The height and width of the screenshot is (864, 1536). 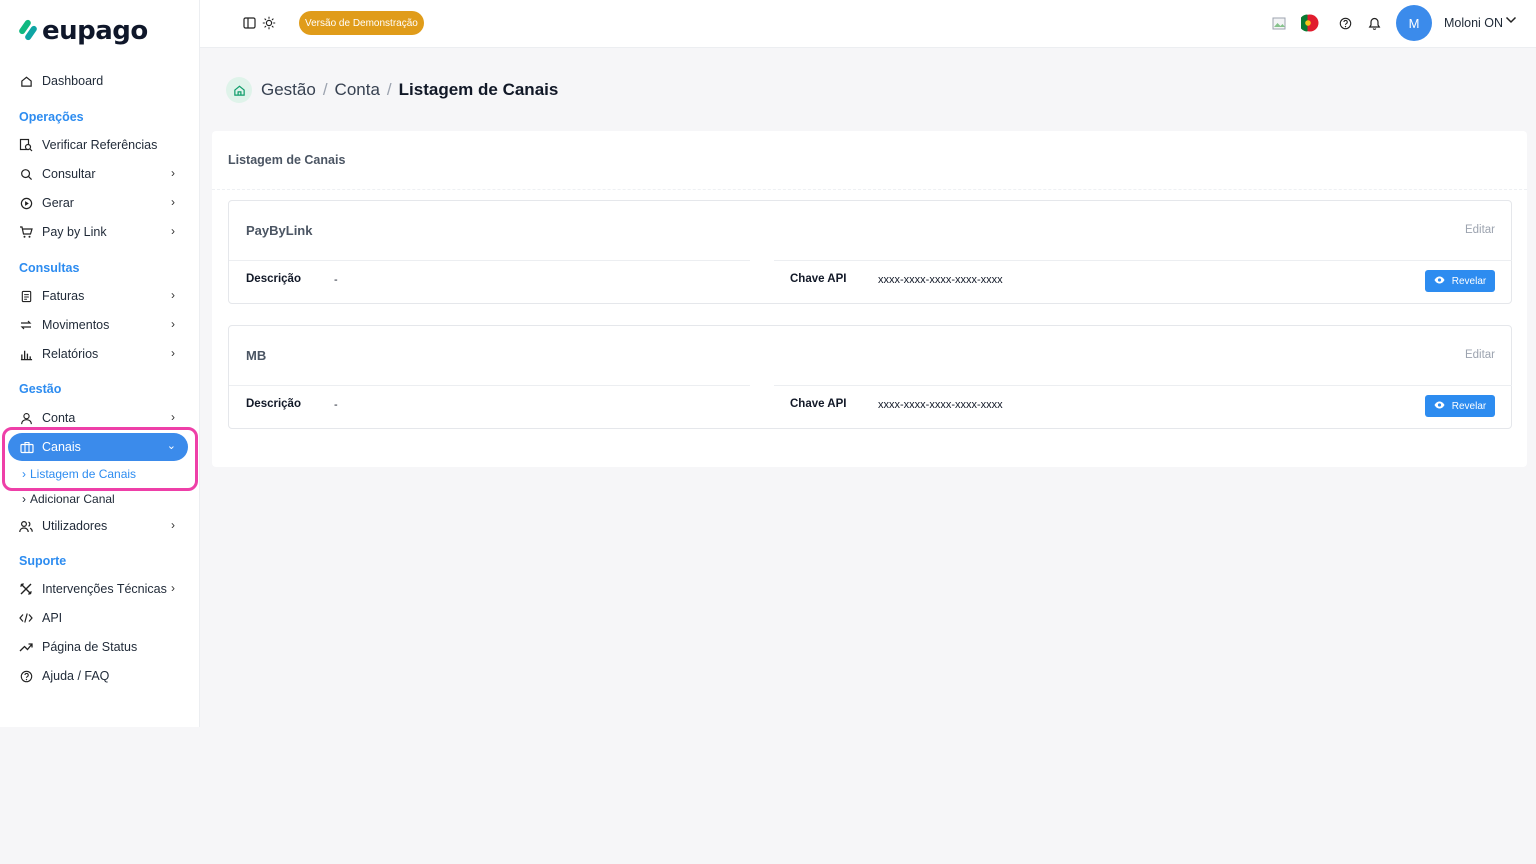 I want to click on sidebar-item-label: Verificar Referências, so click(x=100, y=145).